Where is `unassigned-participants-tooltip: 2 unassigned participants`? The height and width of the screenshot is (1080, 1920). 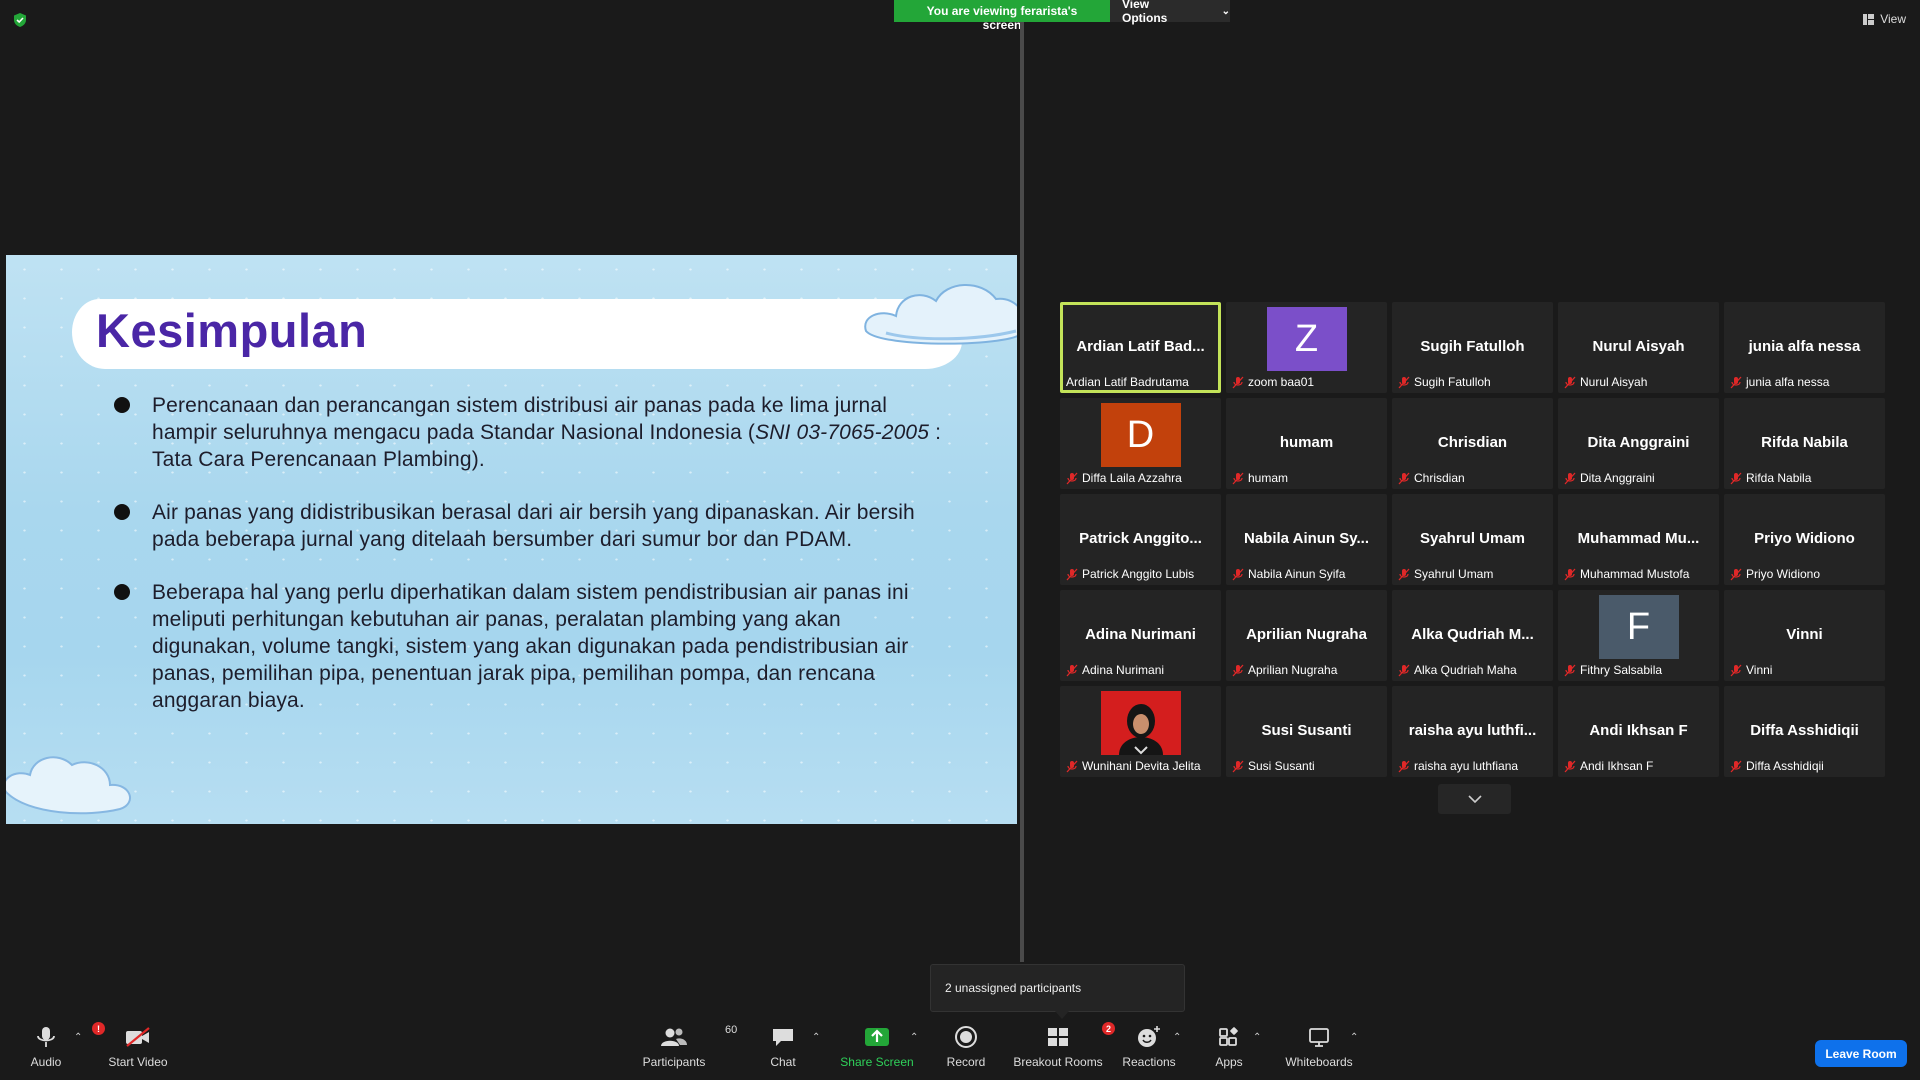
unassigned-participants-tooltip: 2 unassigned participants is located at coordinates (1057, 991).